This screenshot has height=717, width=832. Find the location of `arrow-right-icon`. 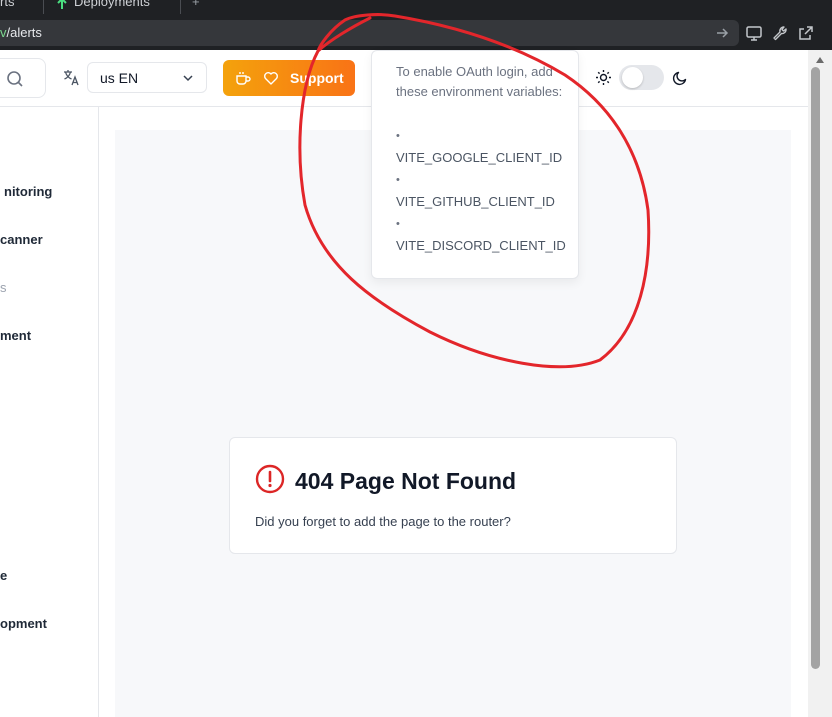

arrow-right-icon is located at coordinates (722, 33).